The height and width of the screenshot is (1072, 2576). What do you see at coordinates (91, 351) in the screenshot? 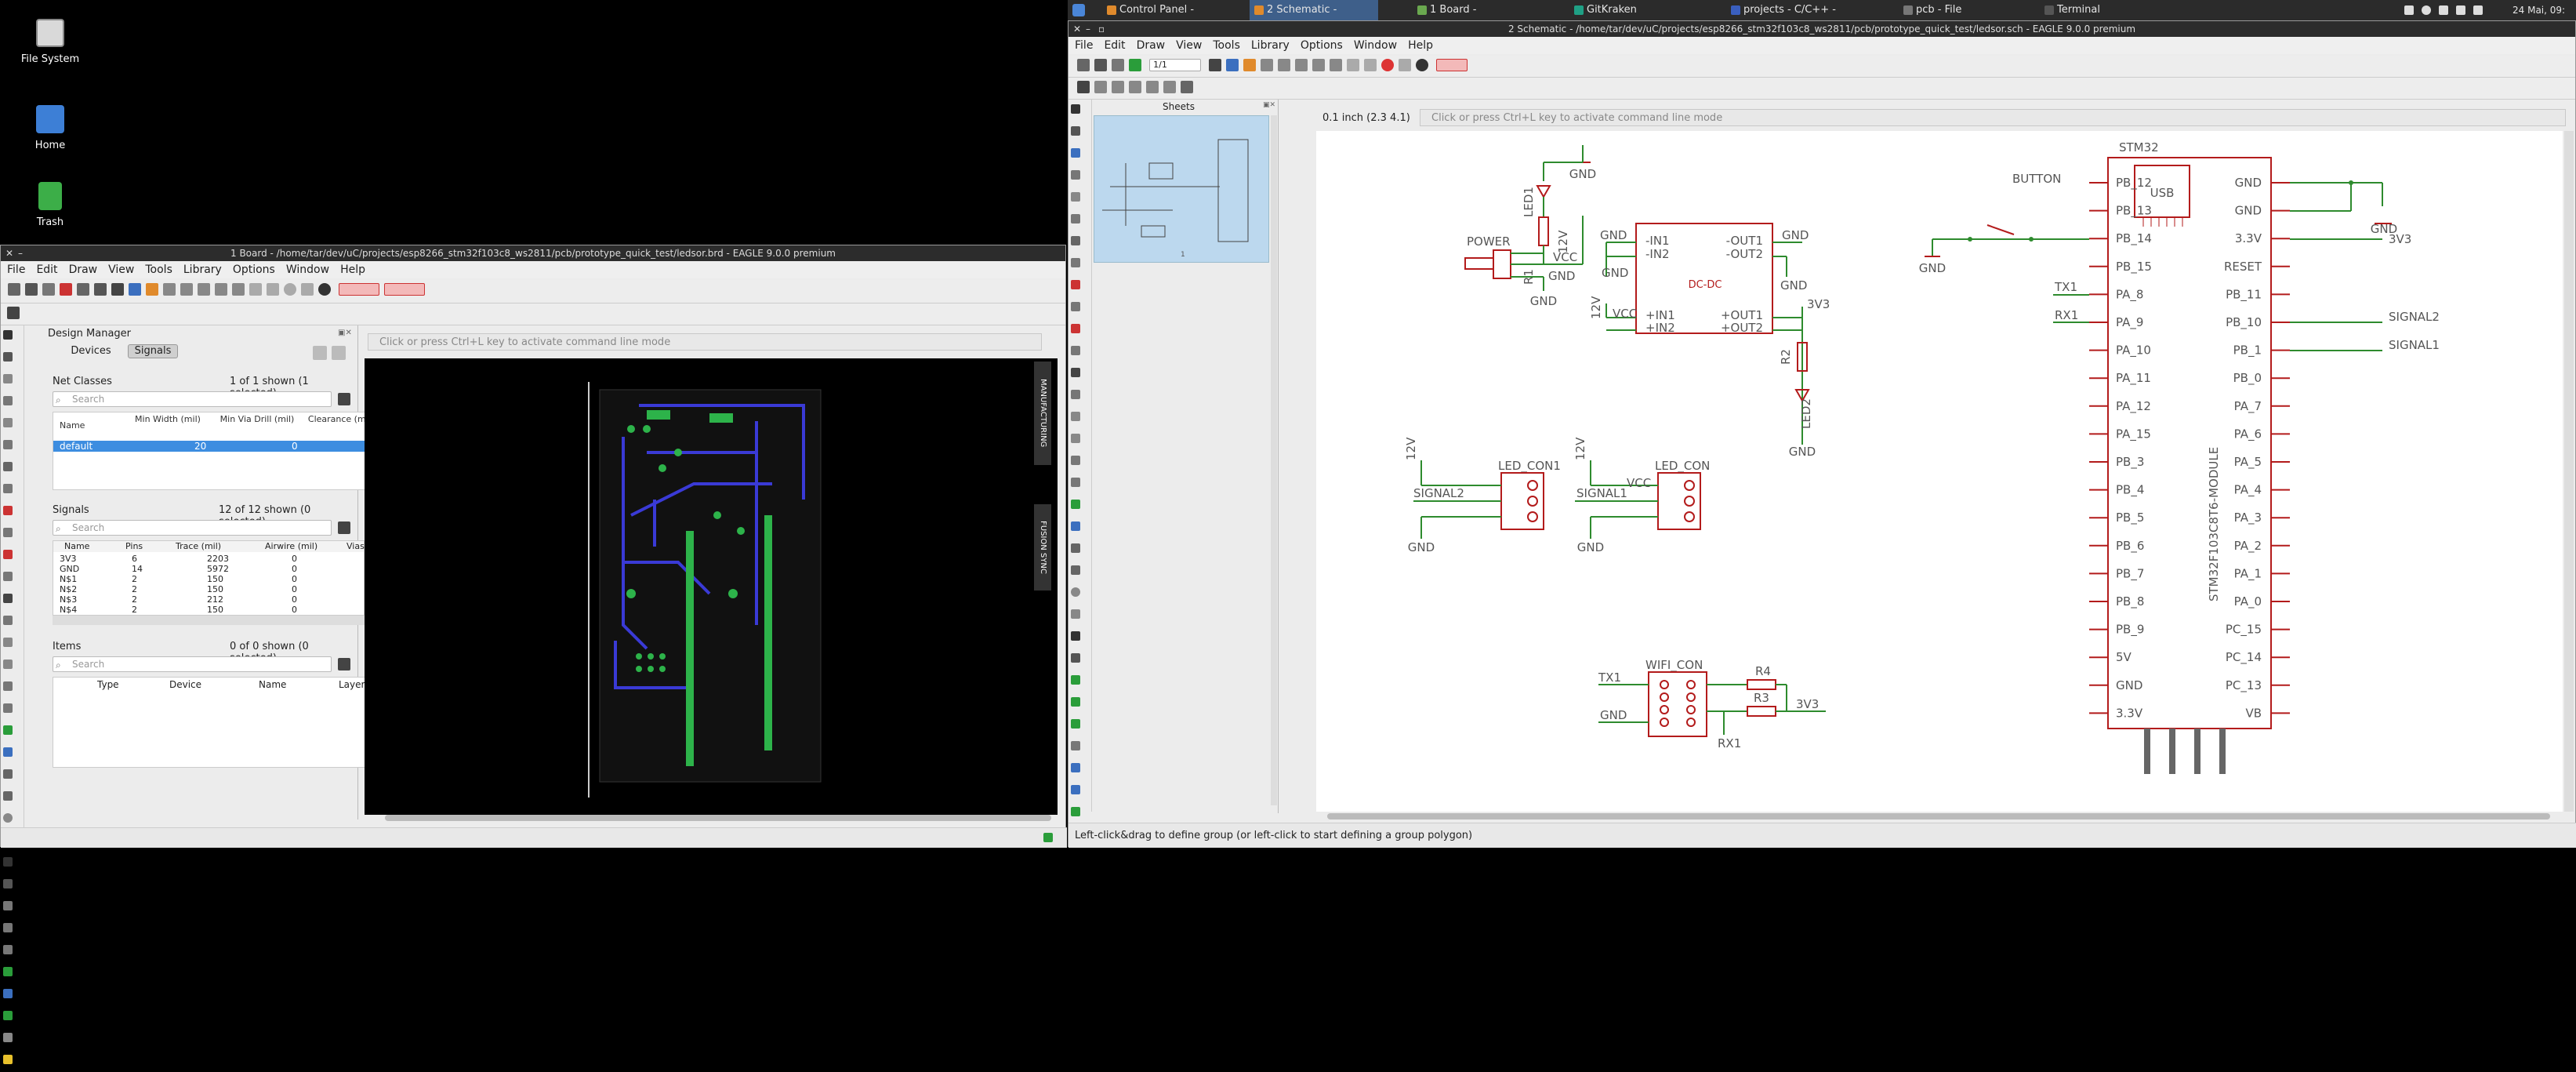
I see `tab-devices: Devices` at bounding box center [91, 351].